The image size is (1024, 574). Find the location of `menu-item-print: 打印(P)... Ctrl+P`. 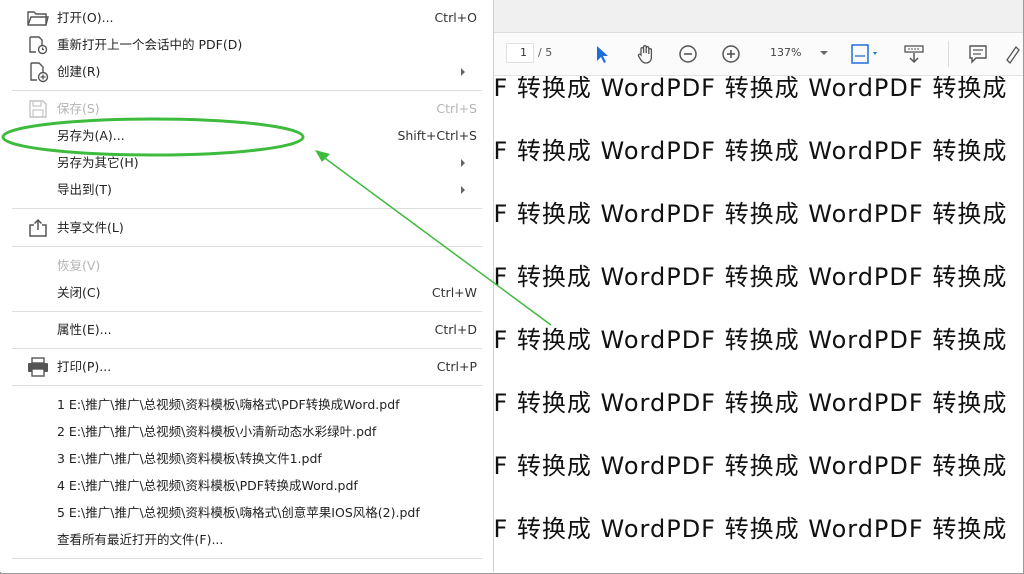

menu-item-print: 打印(P)... Ctrl+P is located at coordinates (246, 367).